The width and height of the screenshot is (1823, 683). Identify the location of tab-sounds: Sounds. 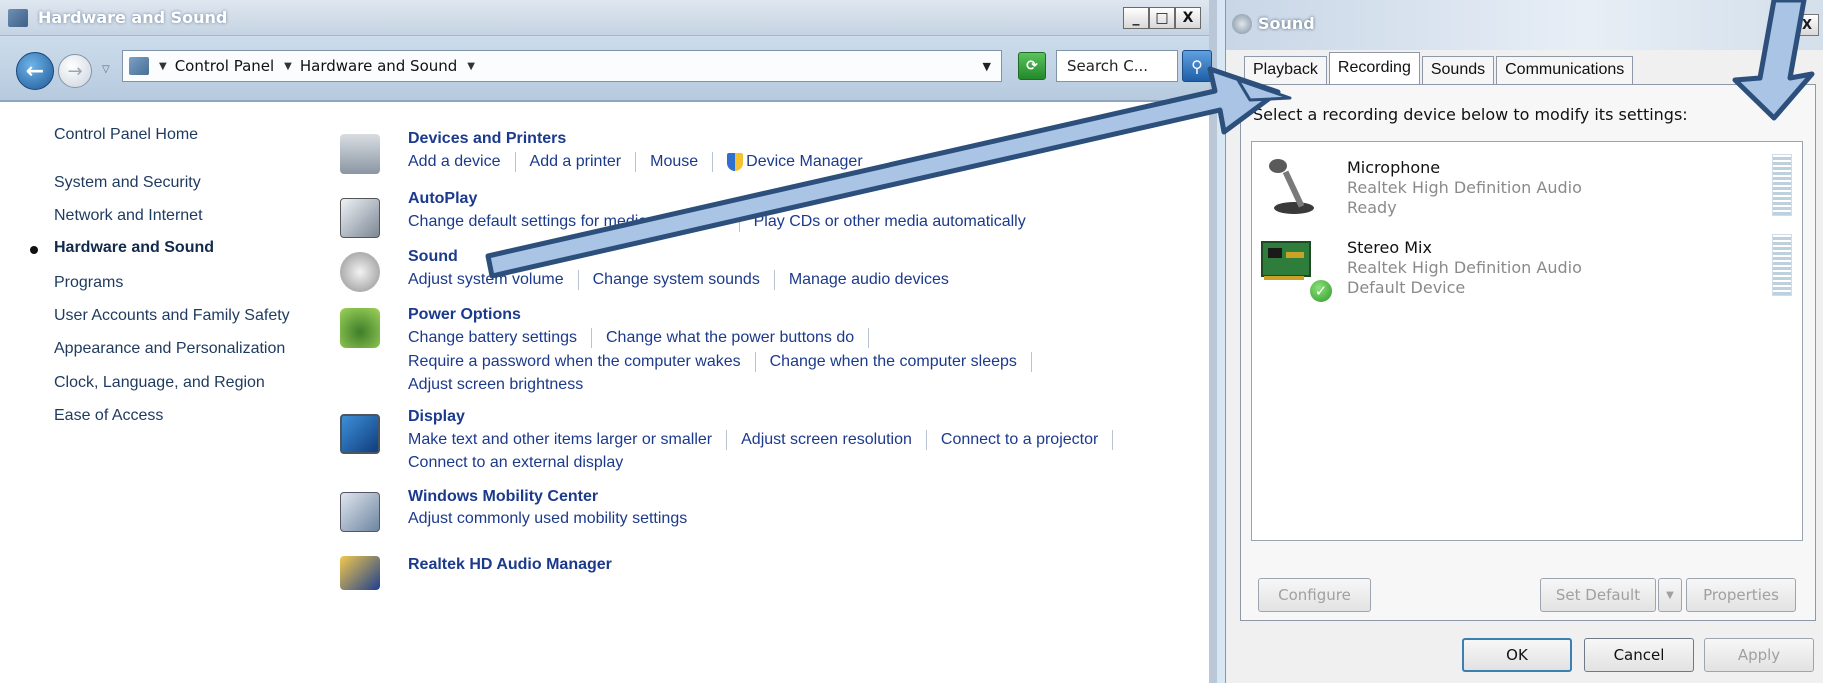
(1458, 70).